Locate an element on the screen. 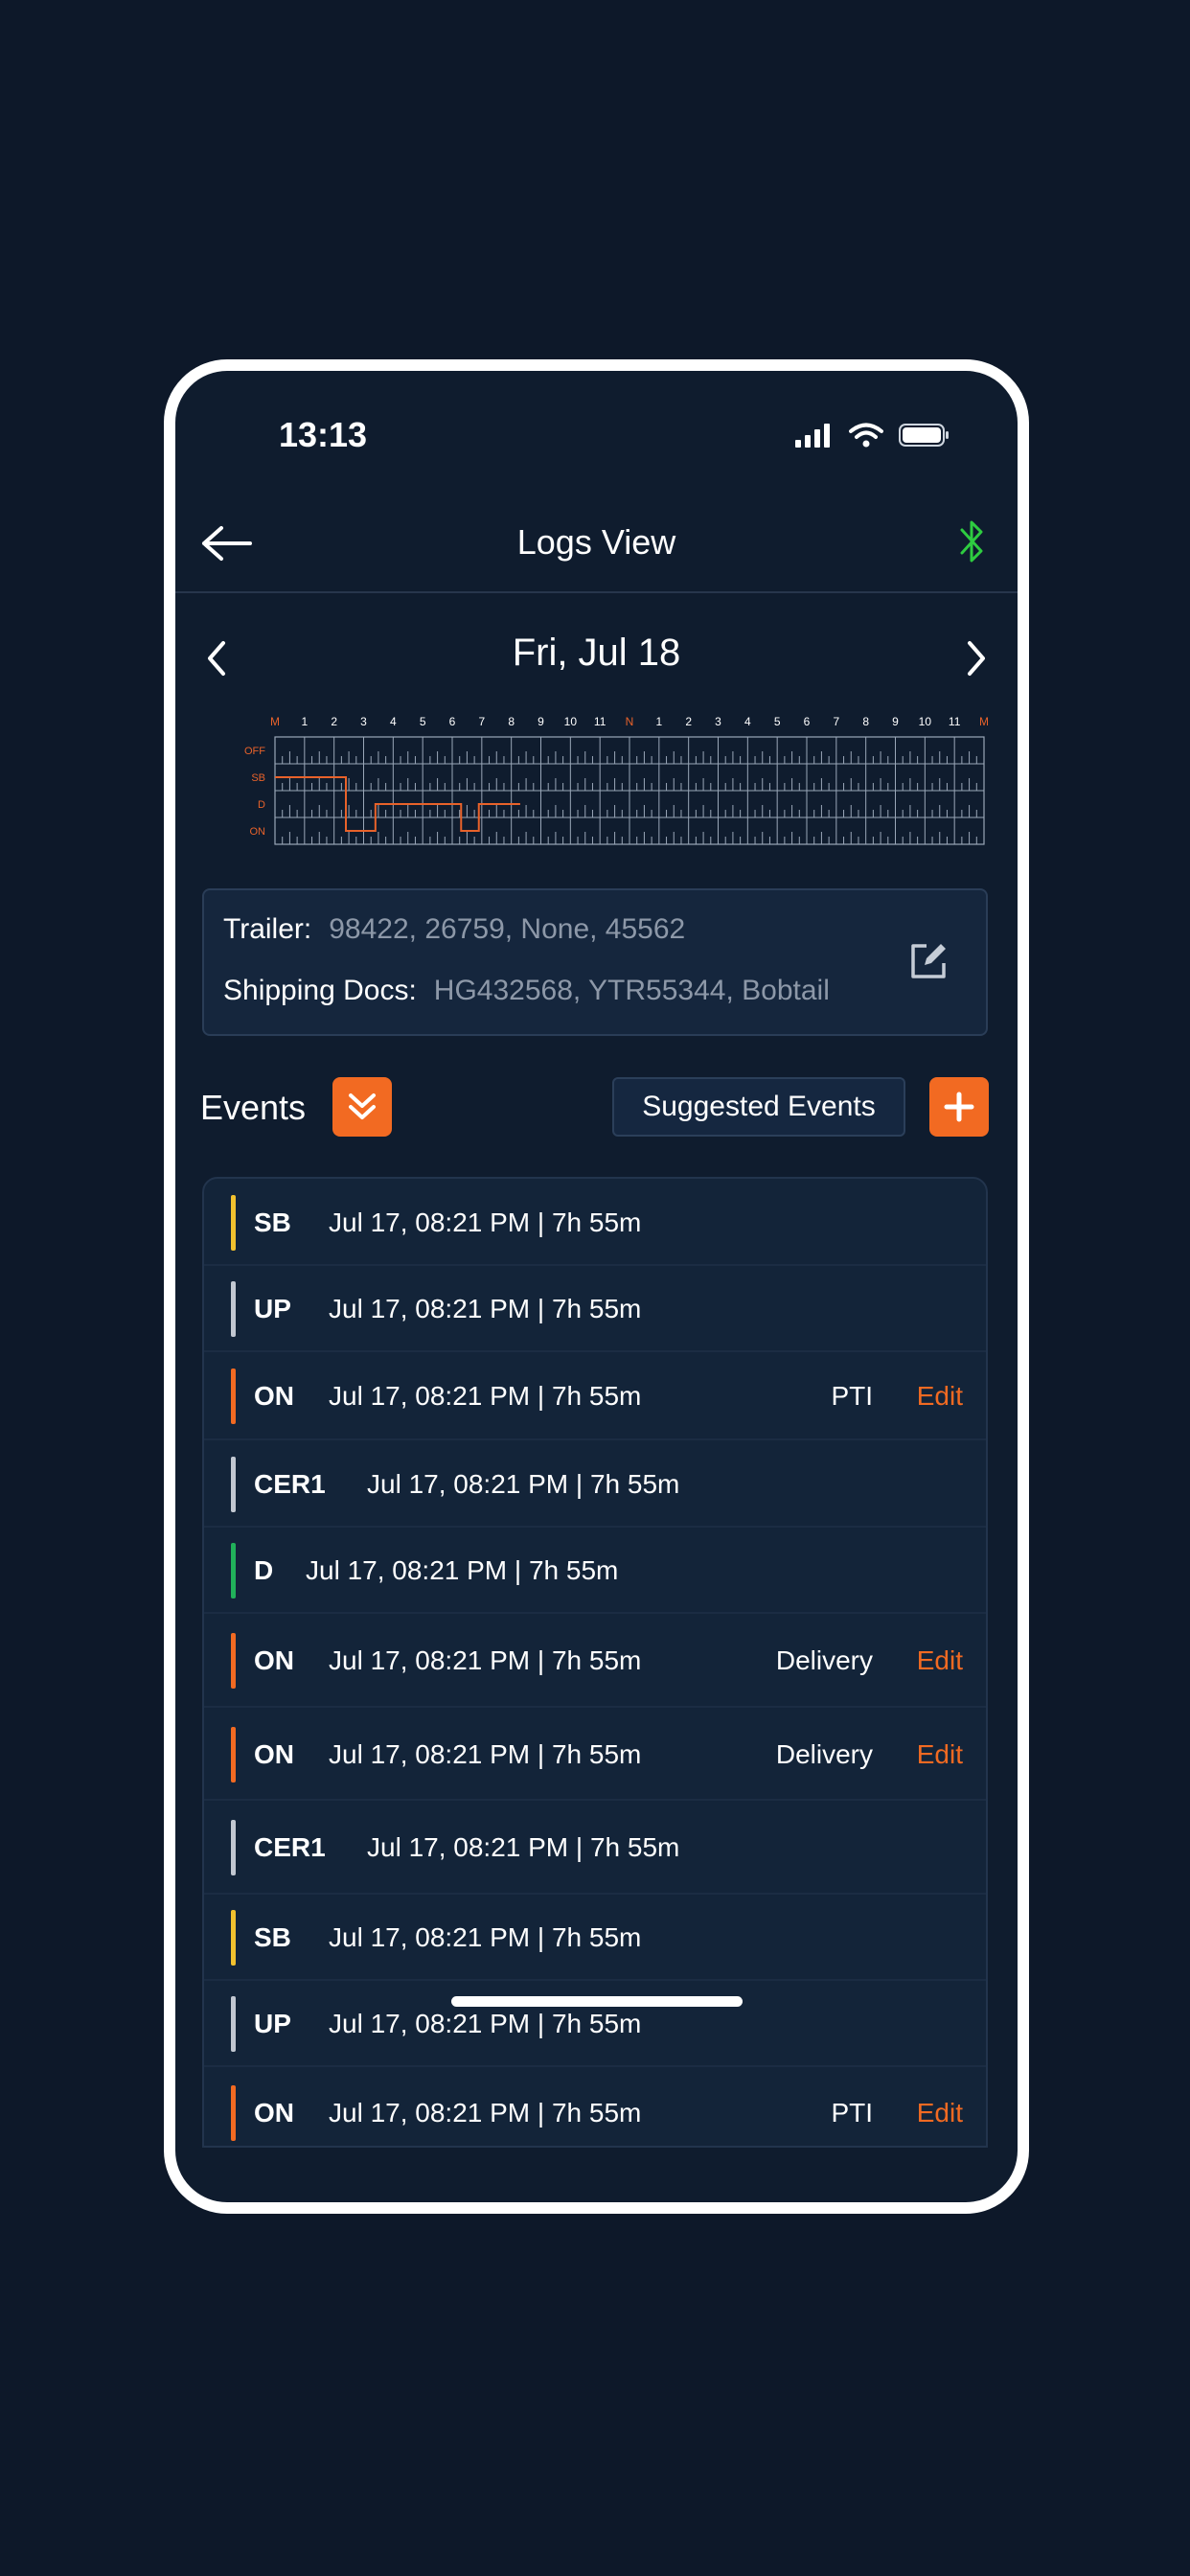  event-code: D is located at coordinates (264, 1570).